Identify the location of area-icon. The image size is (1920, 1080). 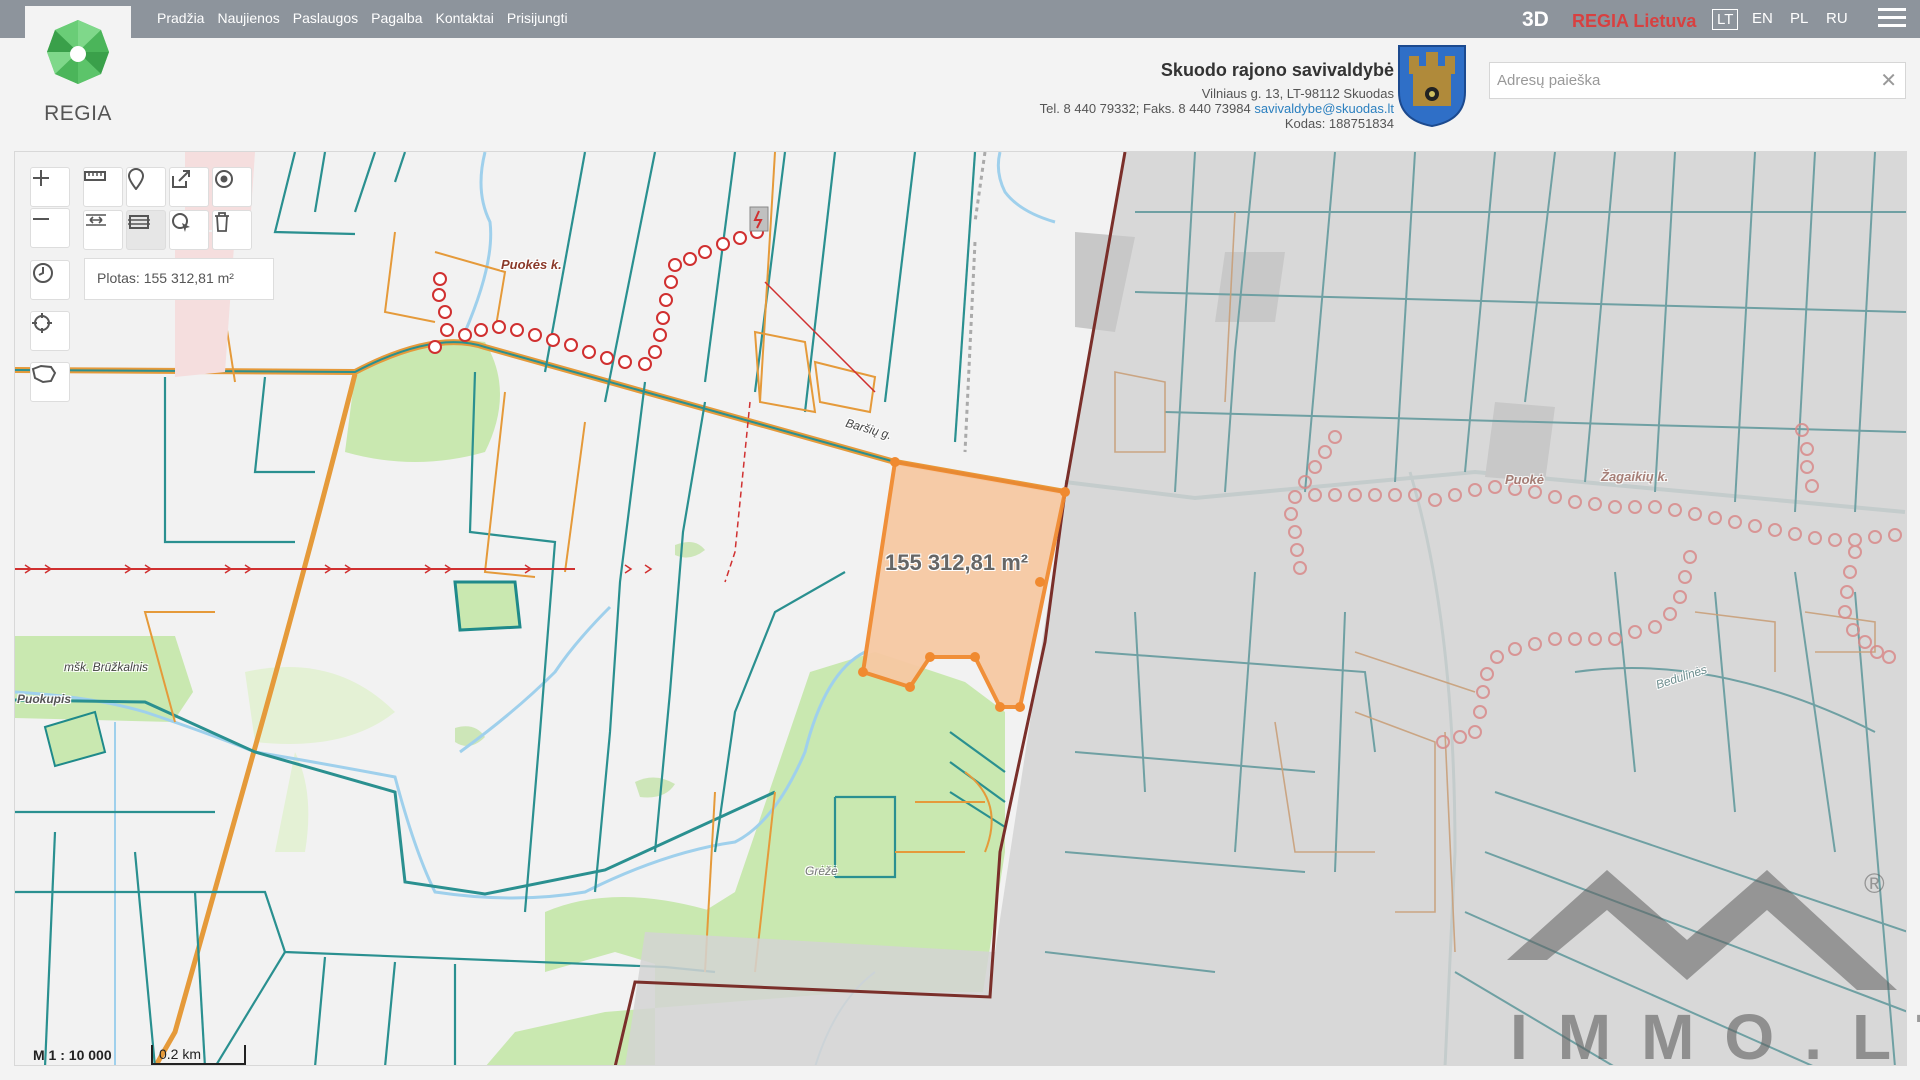
(139, 222).